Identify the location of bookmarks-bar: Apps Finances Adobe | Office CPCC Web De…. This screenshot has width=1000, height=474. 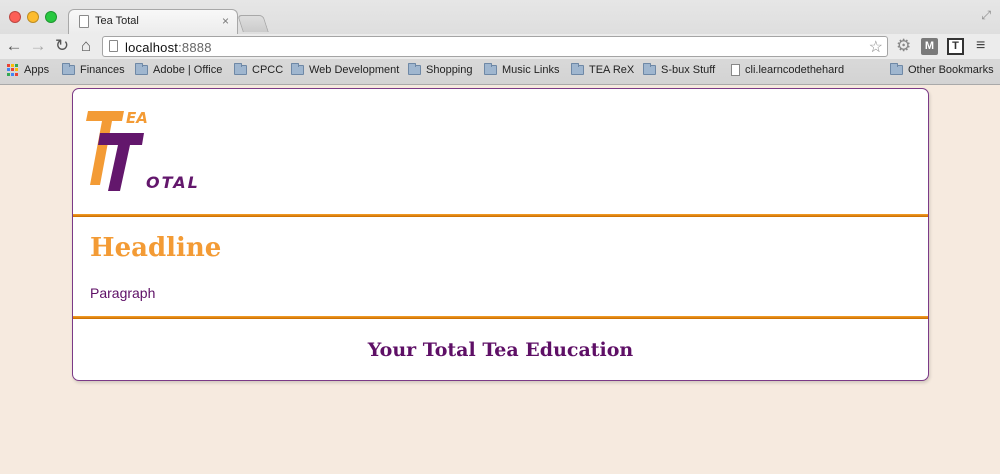
(500, 70).